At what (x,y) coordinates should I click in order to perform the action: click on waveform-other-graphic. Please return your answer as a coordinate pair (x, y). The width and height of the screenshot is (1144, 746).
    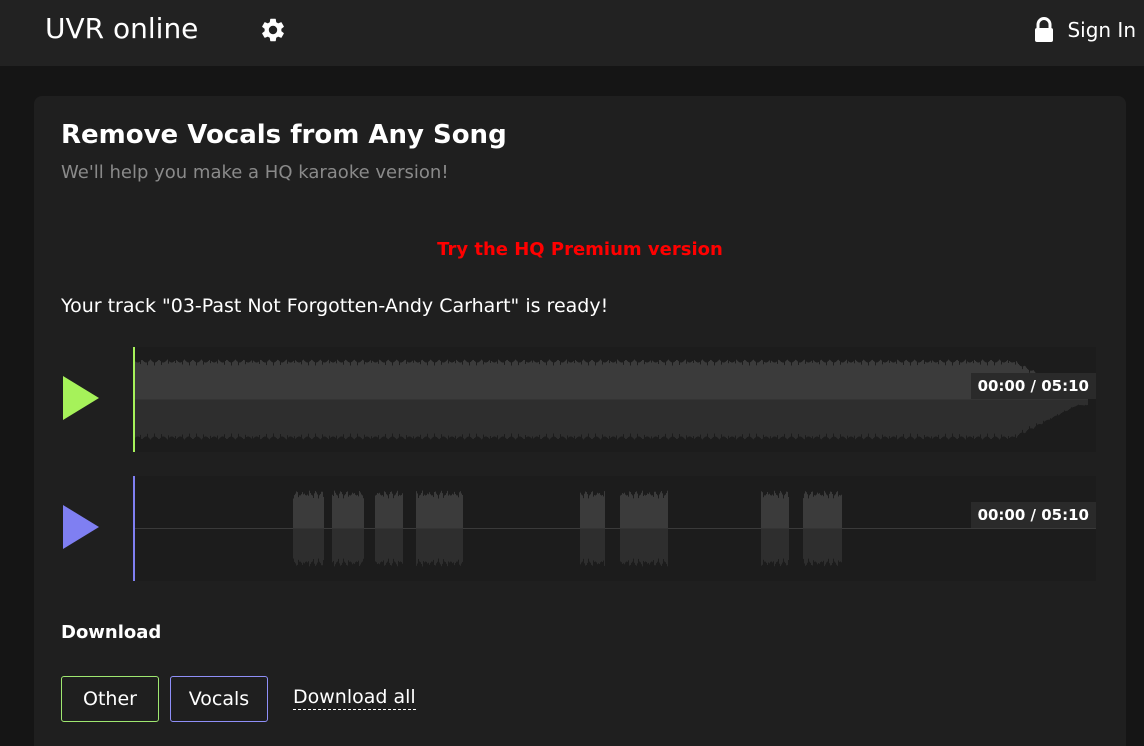
    Looking at the image, I should click on (614, 399).